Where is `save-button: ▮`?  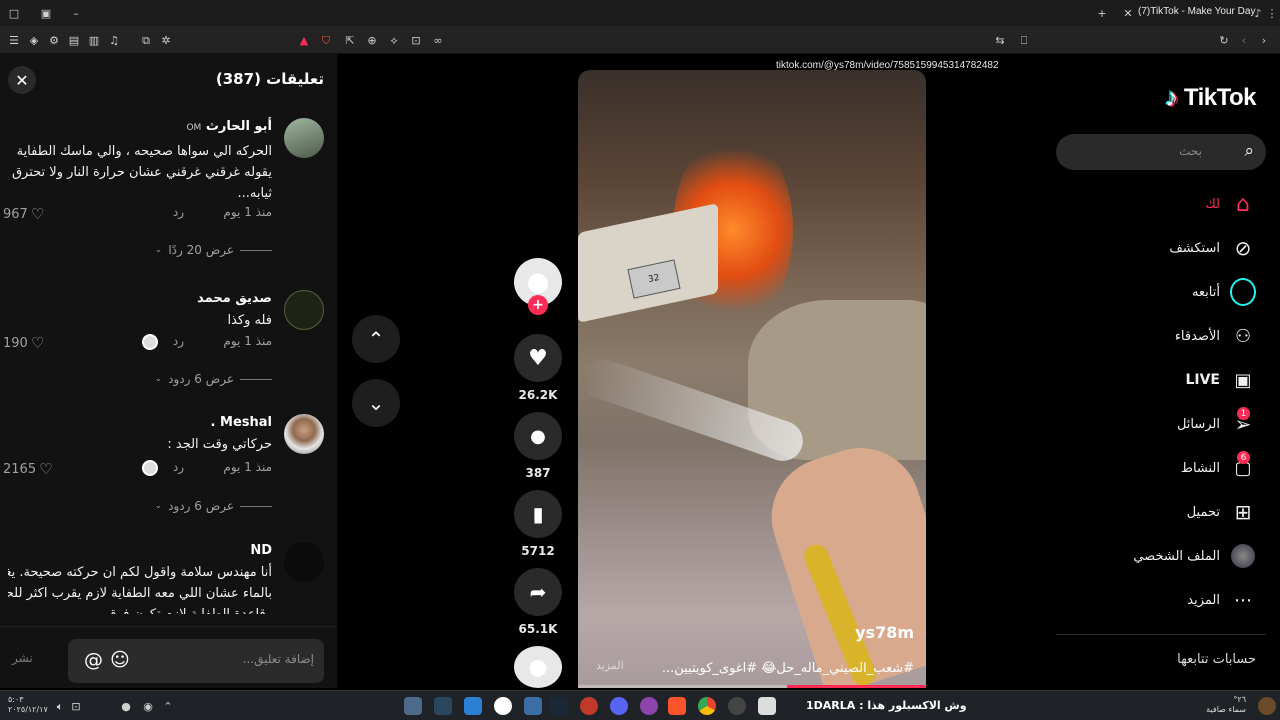 save-button: ▮ is located at coordinates (538, 514).